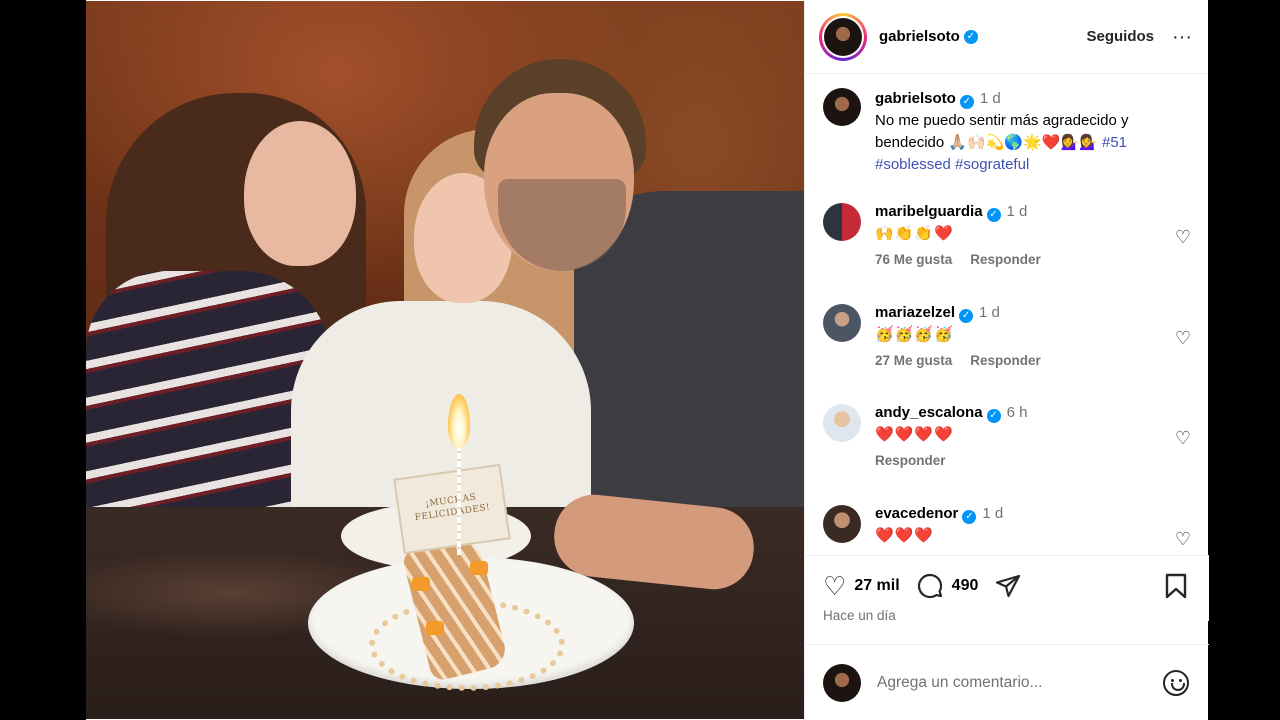 The height and width of the screenshot is (720, 1280). I want to click on comment-time: 6 h, so click(1017, 412).